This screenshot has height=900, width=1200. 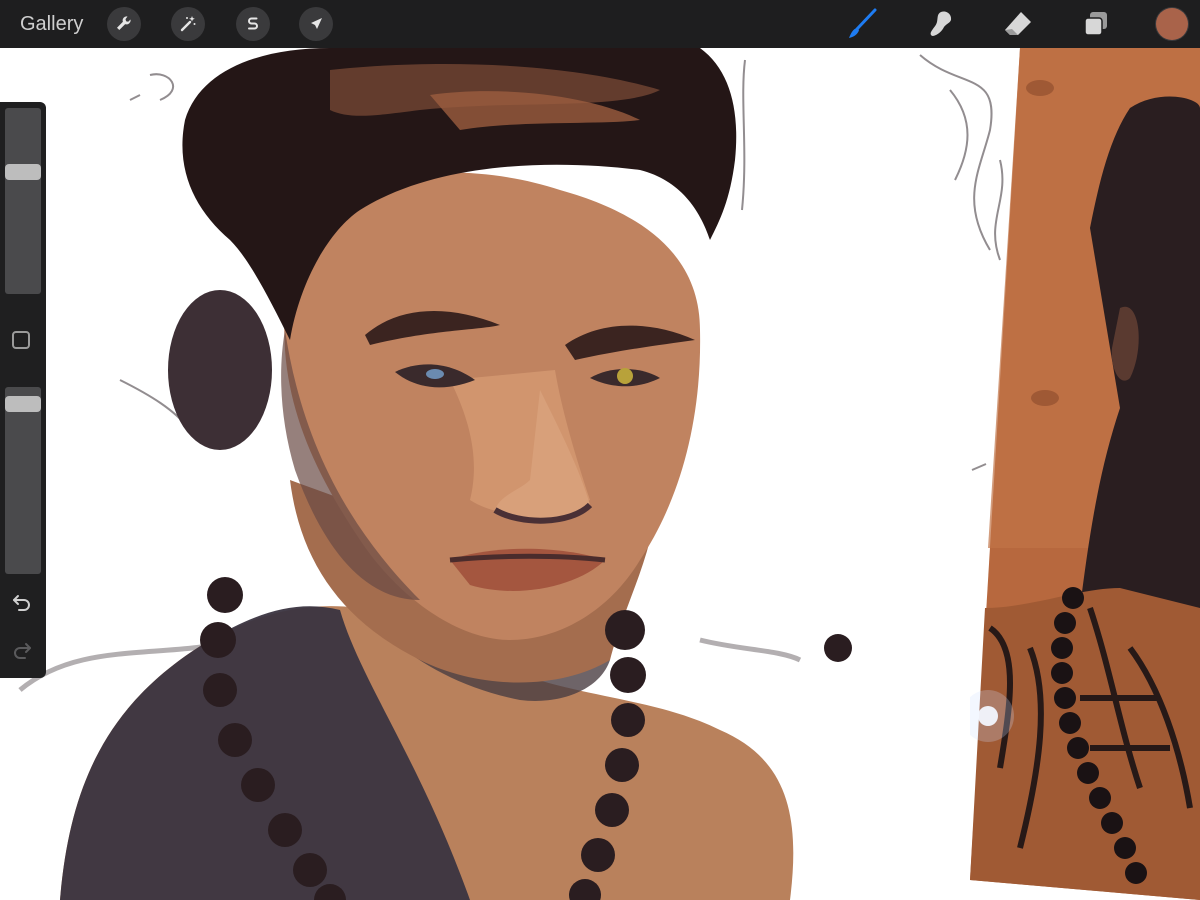 What do you see at coordinates (1172, 24) in the screenshot?
I see `color-swatch-button` at bounding box center [1172, 24].